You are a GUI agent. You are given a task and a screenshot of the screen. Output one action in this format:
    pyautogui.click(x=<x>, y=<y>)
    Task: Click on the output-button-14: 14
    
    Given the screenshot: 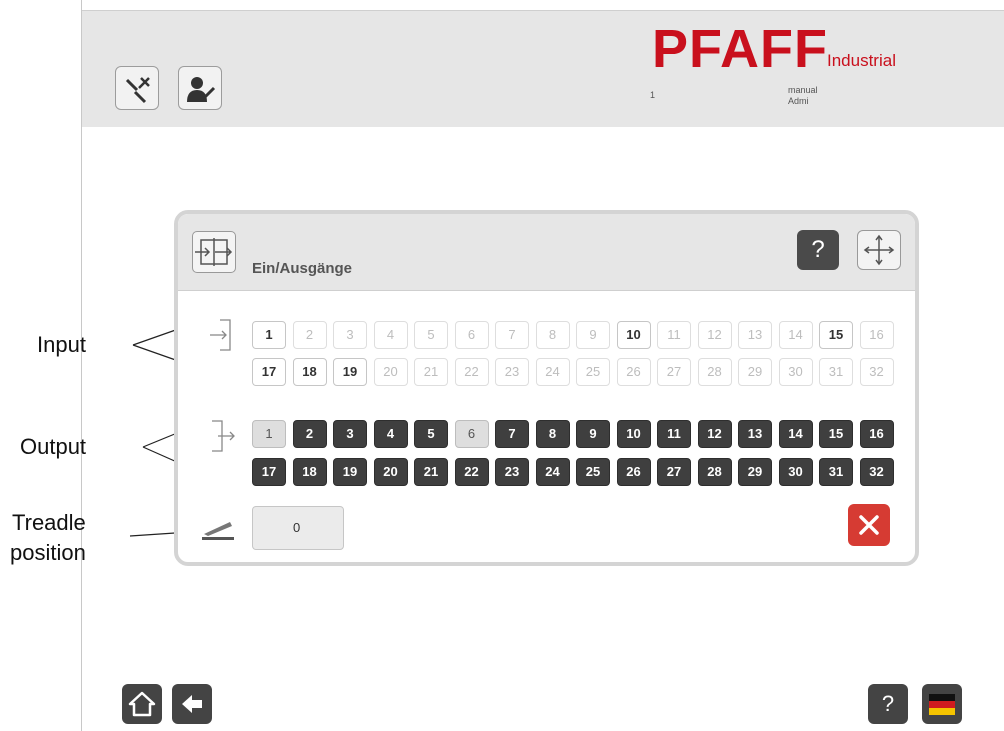 What is the action you would take?
    pyautogui.click(x=795, y=434)
    